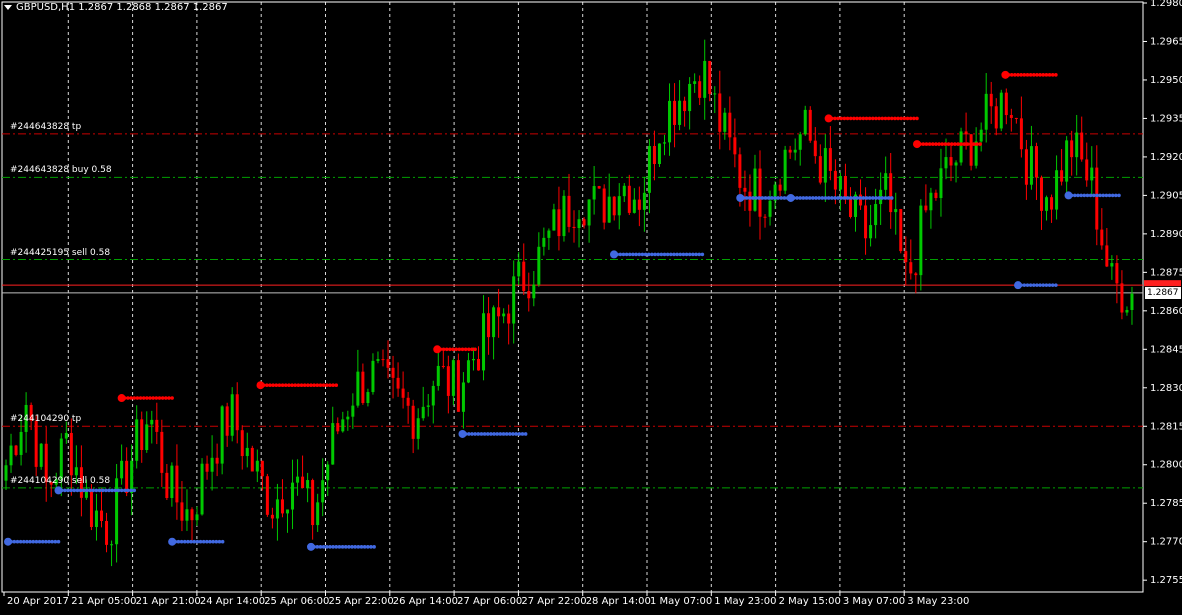  What do you see at coordinates (1166, 426) in the screenshot?
I see `y-tick-label: 1.2815` at bounding box center [1166, 426].